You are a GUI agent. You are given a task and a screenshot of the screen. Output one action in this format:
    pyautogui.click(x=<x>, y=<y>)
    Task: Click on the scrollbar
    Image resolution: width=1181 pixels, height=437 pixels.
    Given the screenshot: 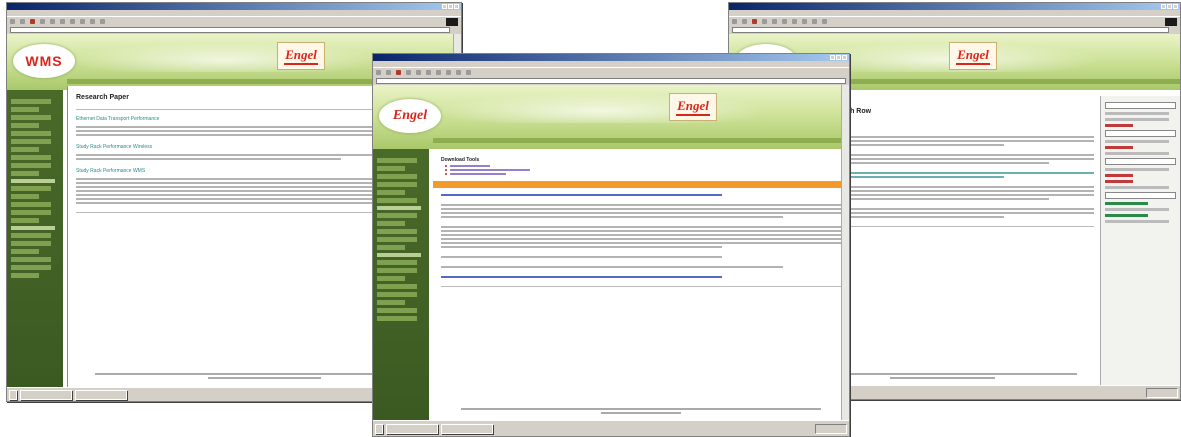 What is the action you would take?
    pyautogui.click(x=845, y=252)
    